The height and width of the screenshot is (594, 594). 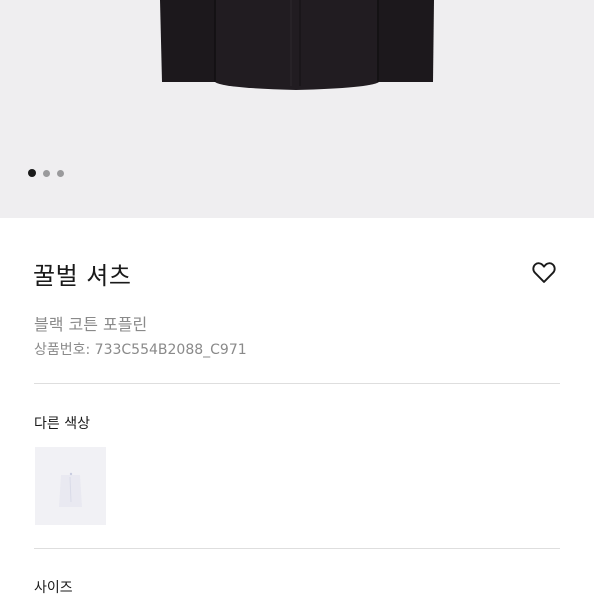 I want to click on shirt-image, so click(x=297, y=45).